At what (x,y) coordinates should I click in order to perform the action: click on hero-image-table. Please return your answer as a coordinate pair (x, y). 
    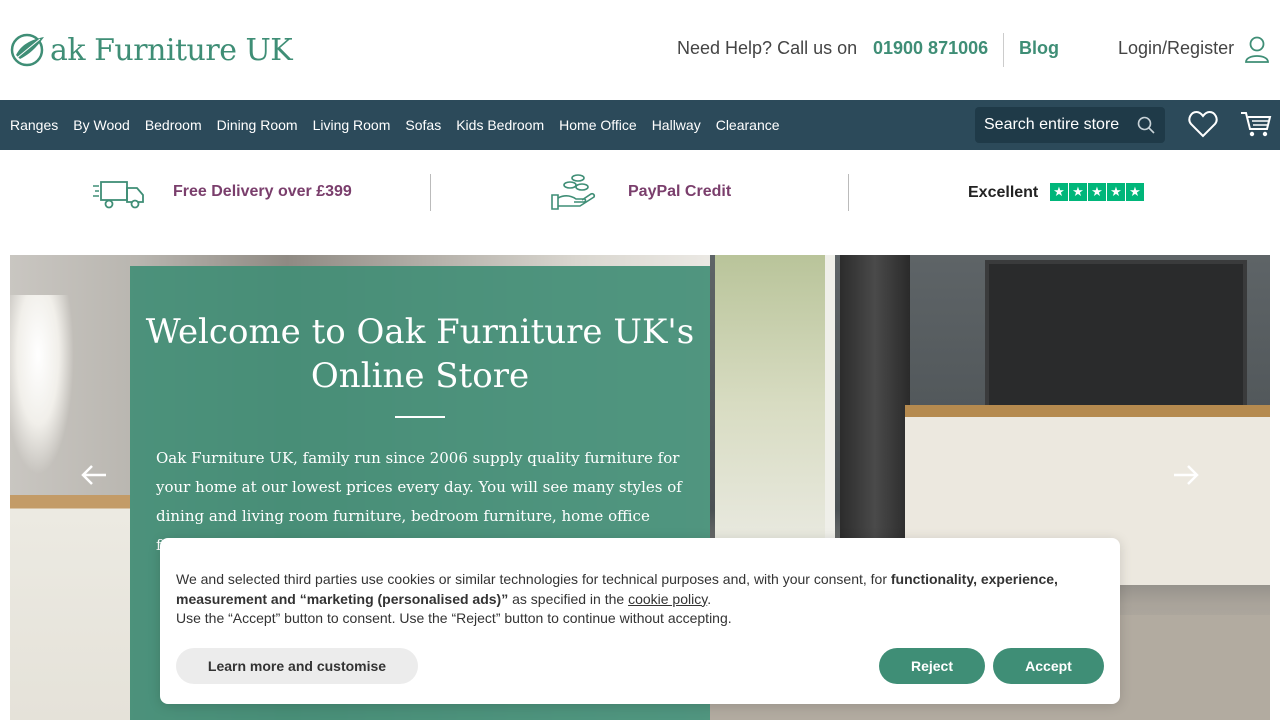
    Looking at the image, I should click on (70, 607).